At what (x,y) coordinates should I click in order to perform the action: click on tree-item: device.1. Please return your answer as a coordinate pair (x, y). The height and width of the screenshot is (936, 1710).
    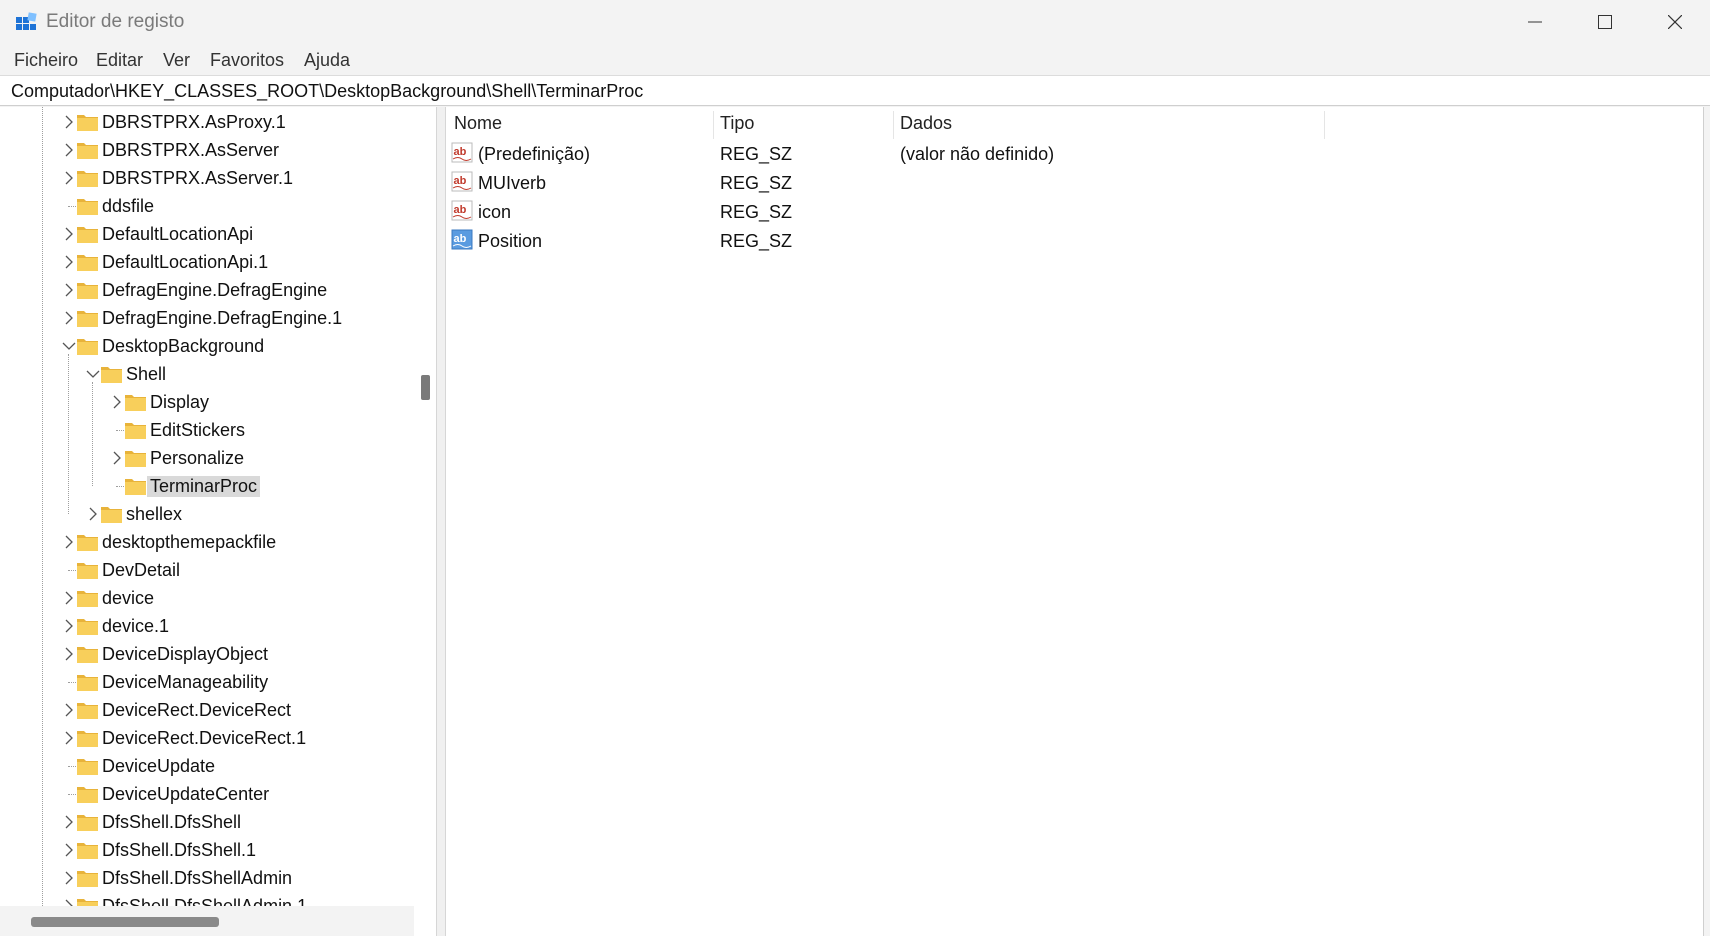
    Looking at the image, I should click on (207, 626).